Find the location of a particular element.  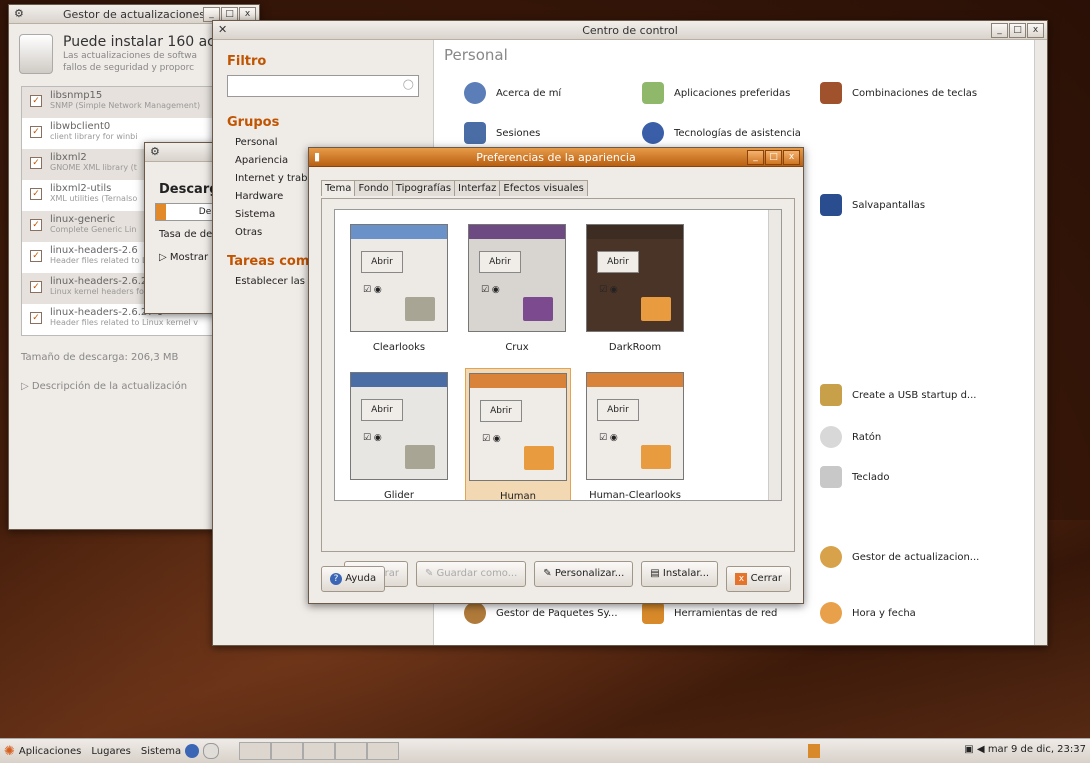

groups-heading: Grupos is located at coordinates (253, 122).